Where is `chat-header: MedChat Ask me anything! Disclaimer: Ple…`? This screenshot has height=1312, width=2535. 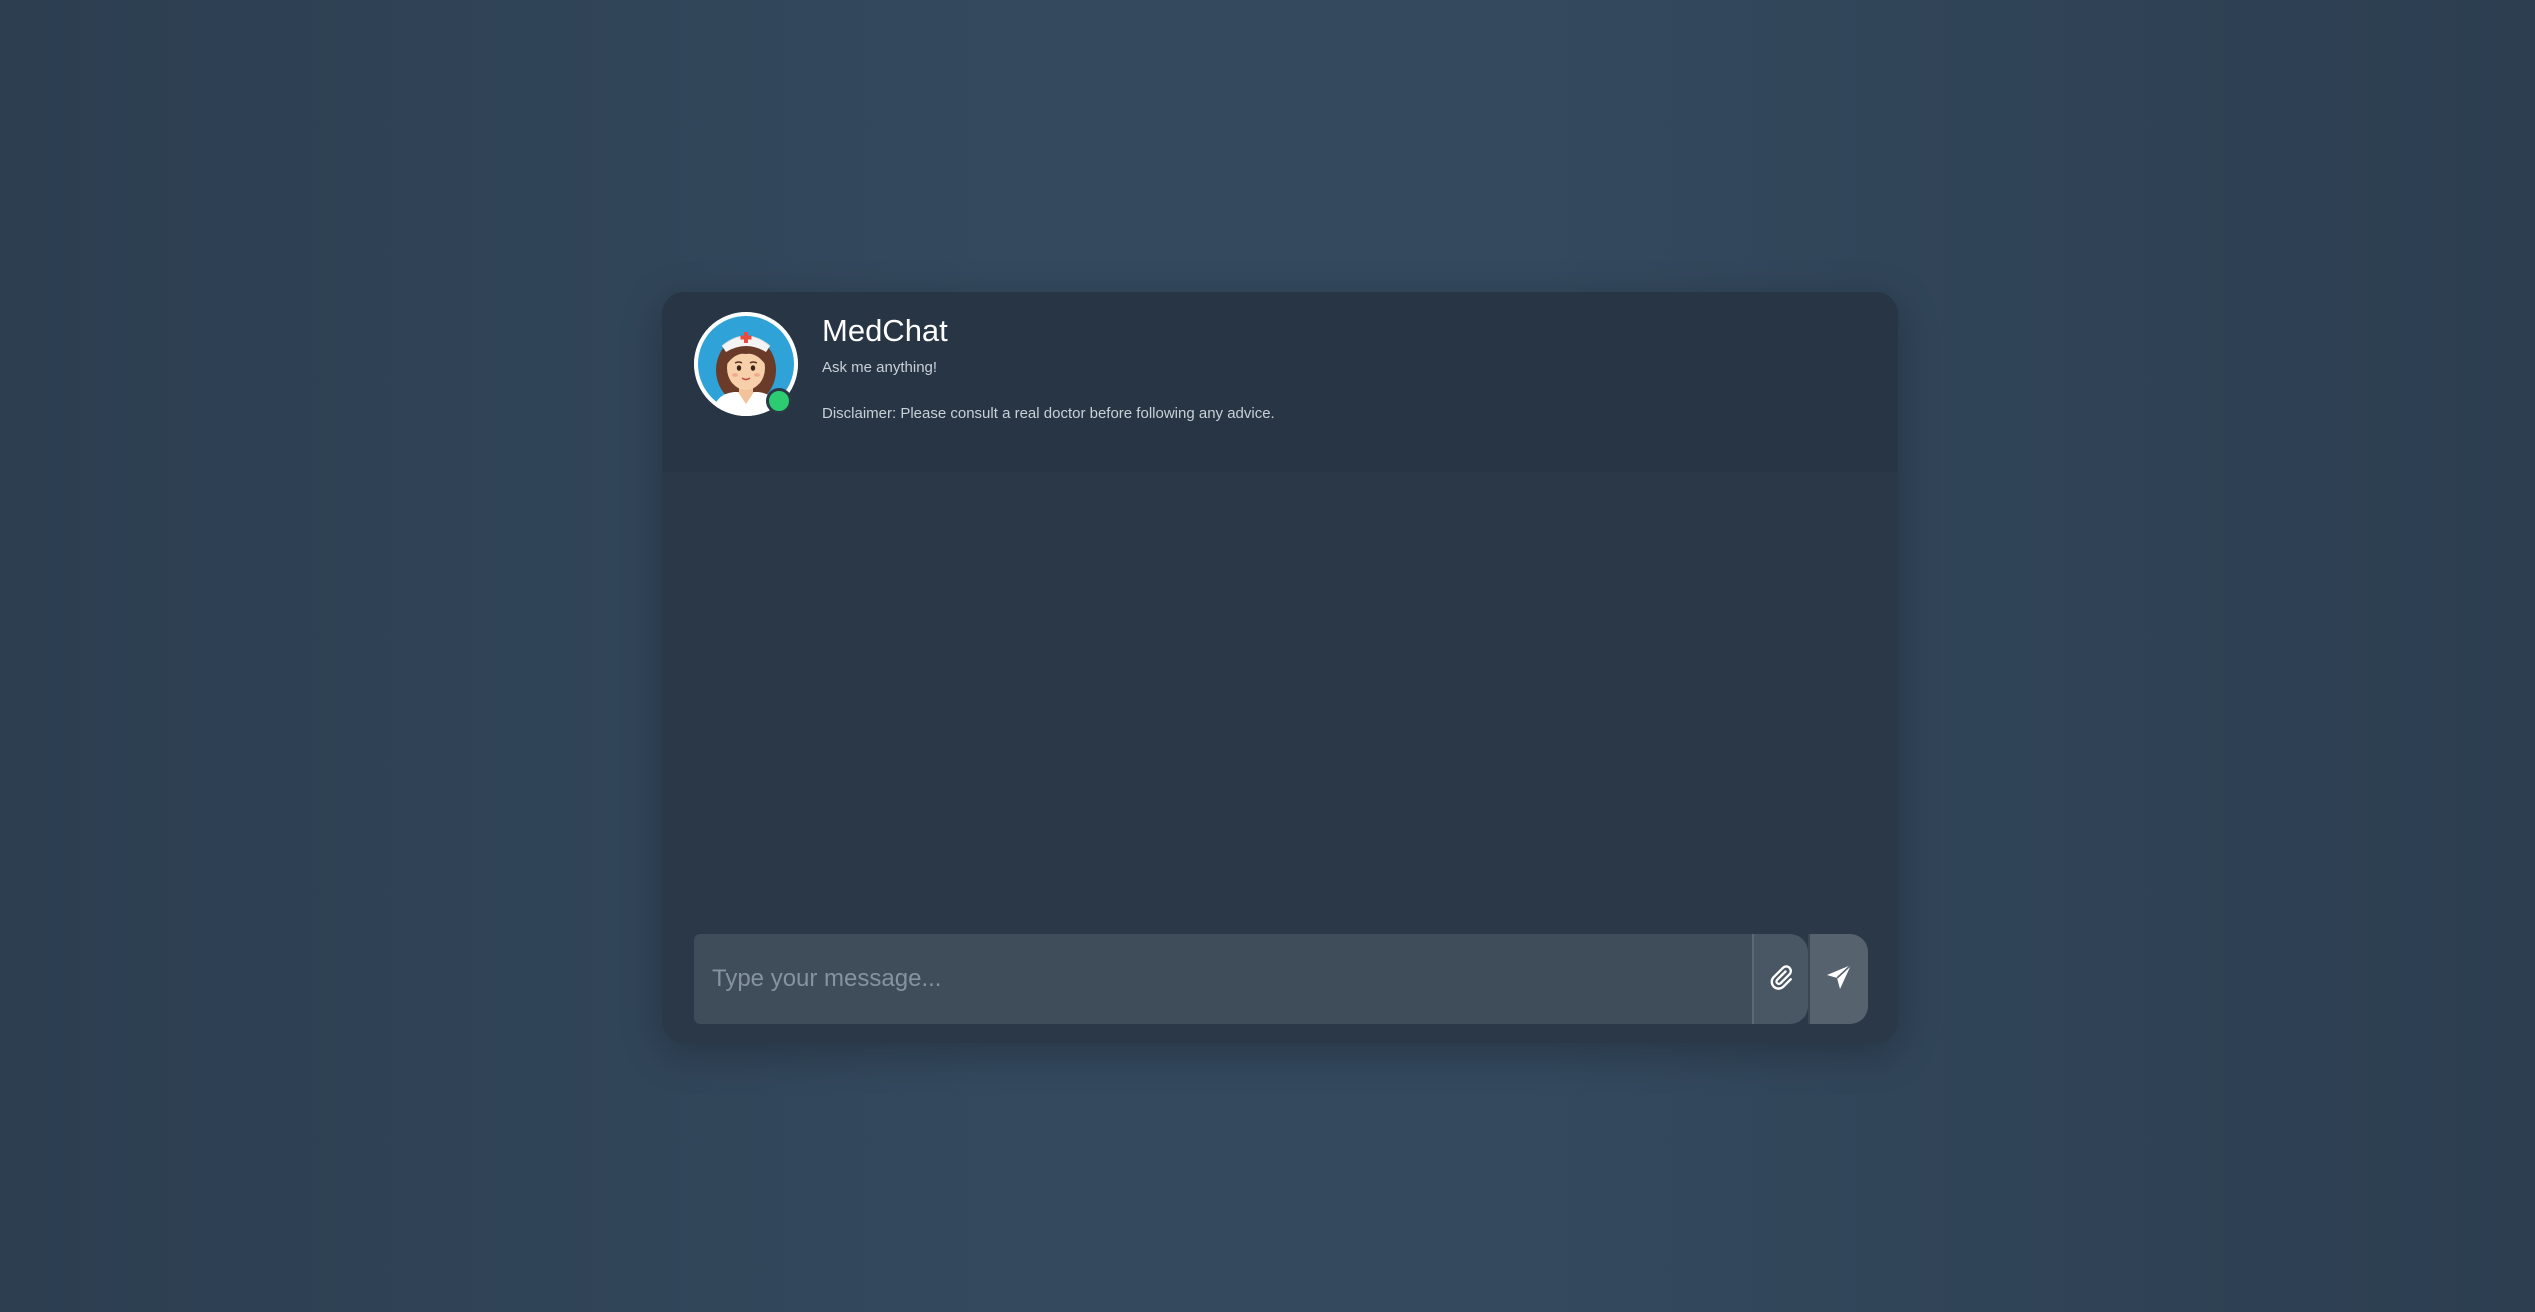 chat-header: MedChat Ask me anything! Disclaimer: Ple… is located at coordinates (1280, 382).